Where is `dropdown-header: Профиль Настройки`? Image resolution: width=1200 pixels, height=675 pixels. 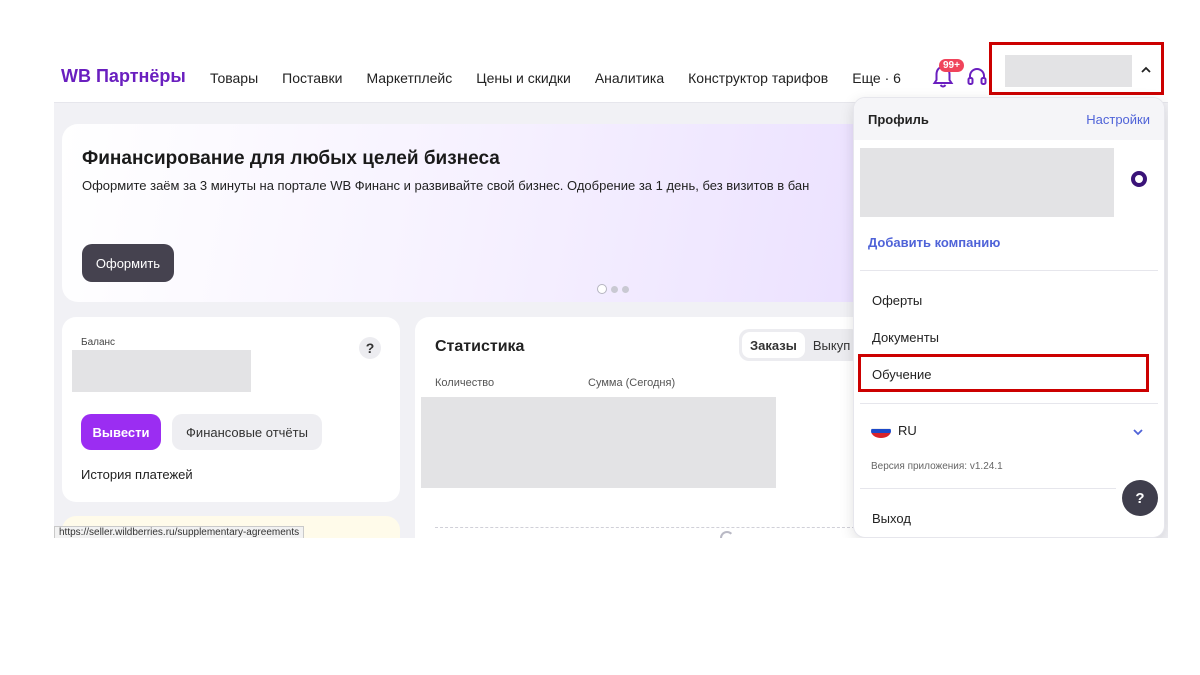 dropdown-header: Профиль Настройки is located at coordinates (1009, 119).